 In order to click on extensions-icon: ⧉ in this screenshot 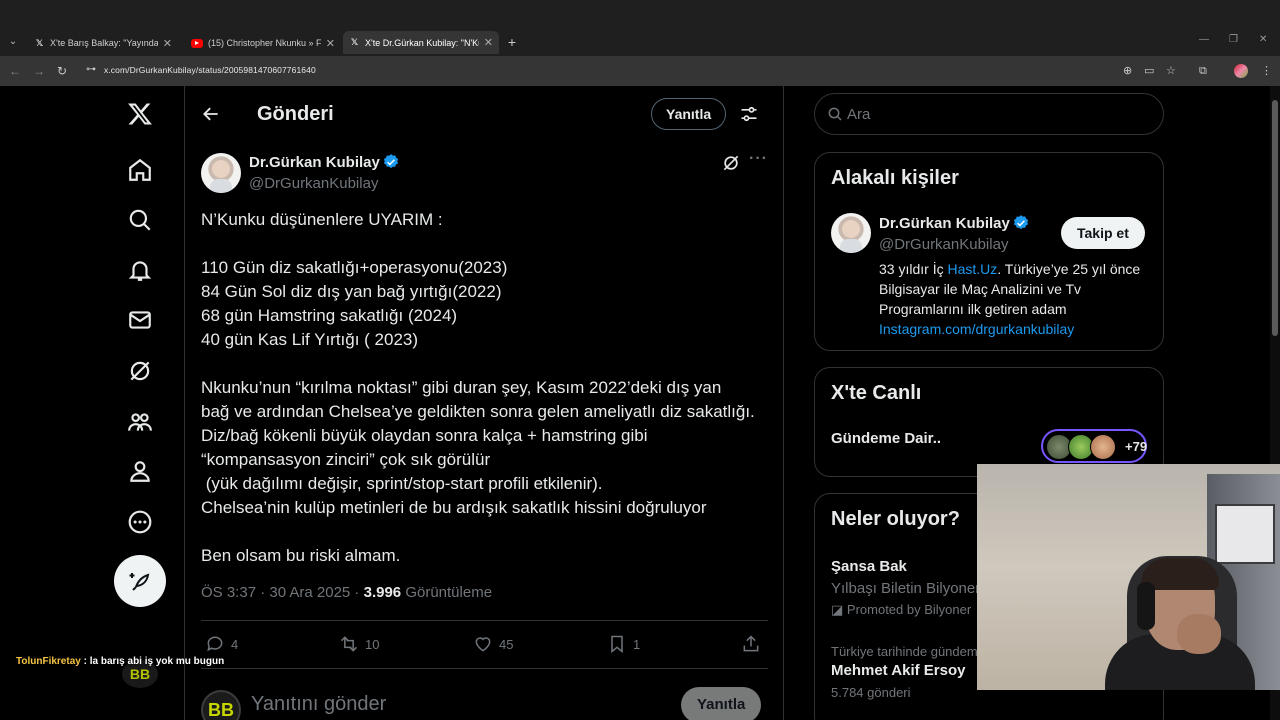, I will do `click(1203, 71)`.